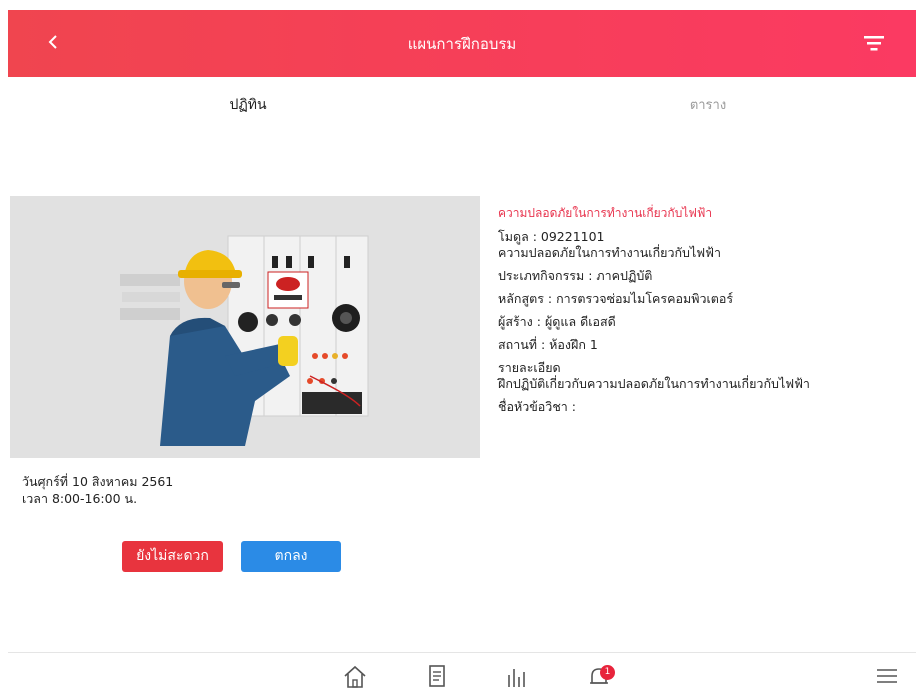 This screenshot has width=924, height=689. What do you see at coordinates (80, 498) in the screenshot?
I see `schedule-time: เวลา 8:00-16:00 น.` at bounding box center [80, 498].